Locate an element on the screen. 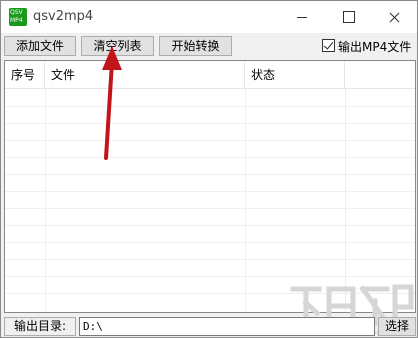 The image size is (418, 338). start-convert-button: 开始转换 is located at coordinates (195, 46).